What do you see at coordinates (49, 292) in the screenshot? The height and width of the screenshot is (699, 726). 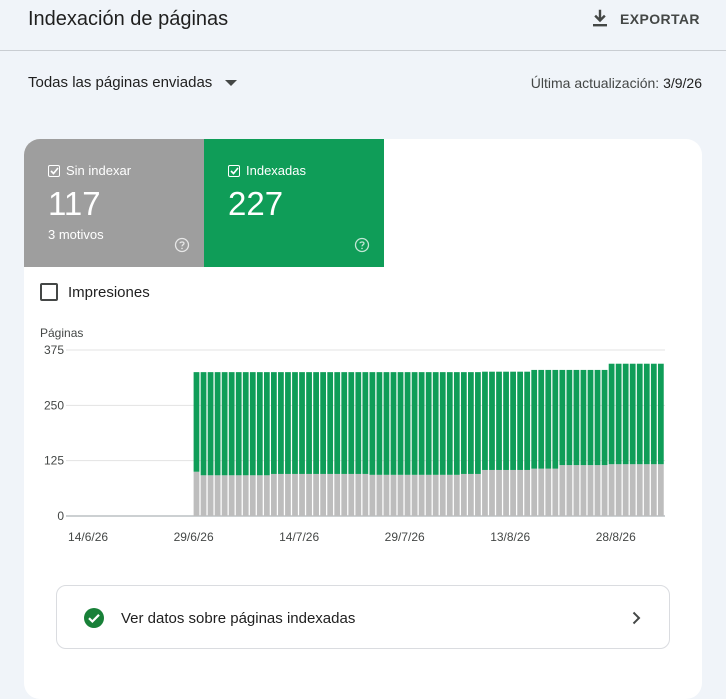 I see `impressions-checkbox` at bounding box center [49, 292].